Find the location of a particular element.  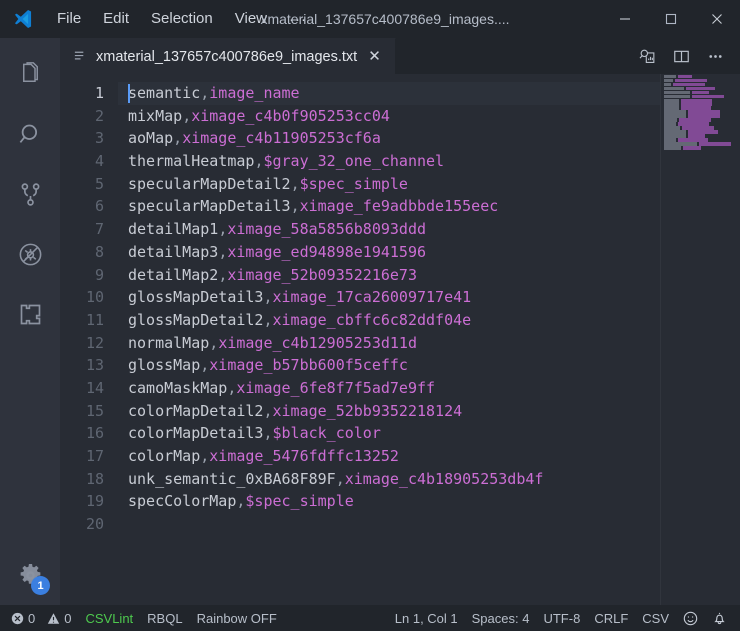

status-eol: CRLF is located at coordinates (611, 618).